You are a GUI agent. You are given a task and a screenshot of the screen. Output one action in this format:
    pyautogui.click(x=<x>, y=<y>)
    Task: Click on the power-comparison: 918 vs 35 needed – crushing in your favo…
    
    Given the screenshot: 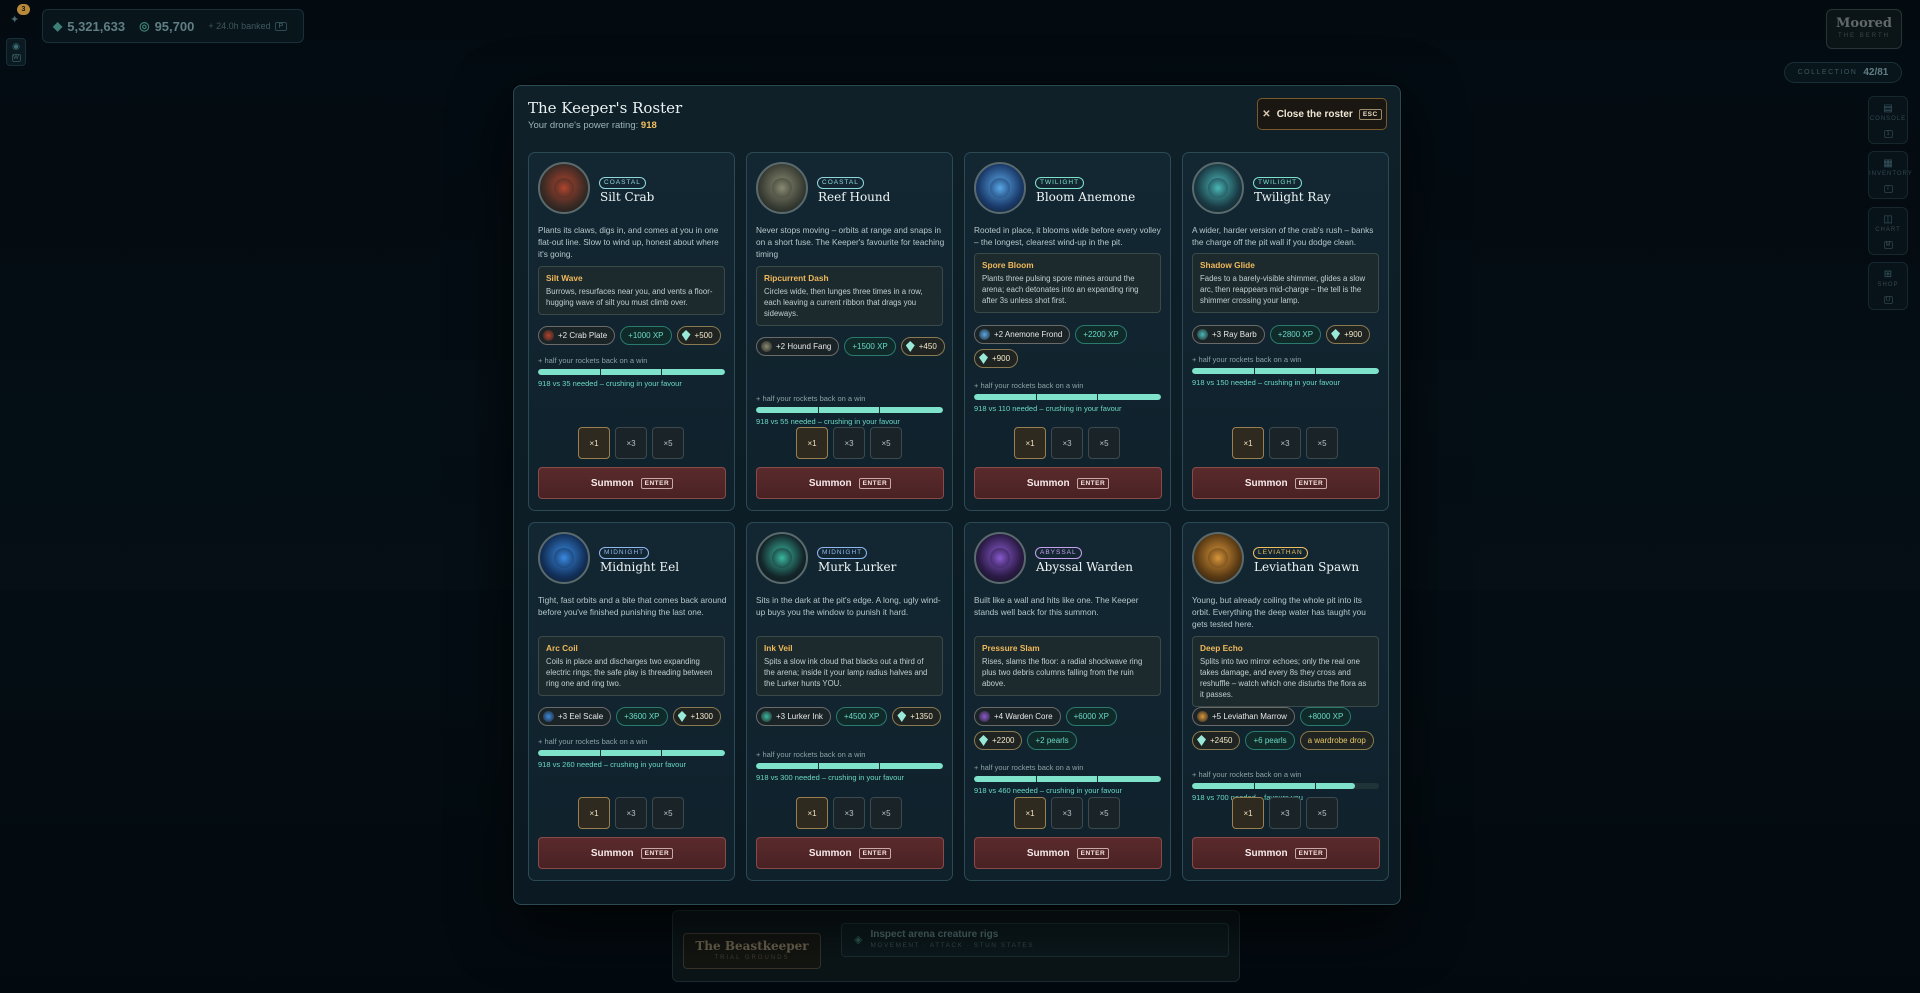 What is the action you would take?
    pyautogui.click(x=610, y=383)
    